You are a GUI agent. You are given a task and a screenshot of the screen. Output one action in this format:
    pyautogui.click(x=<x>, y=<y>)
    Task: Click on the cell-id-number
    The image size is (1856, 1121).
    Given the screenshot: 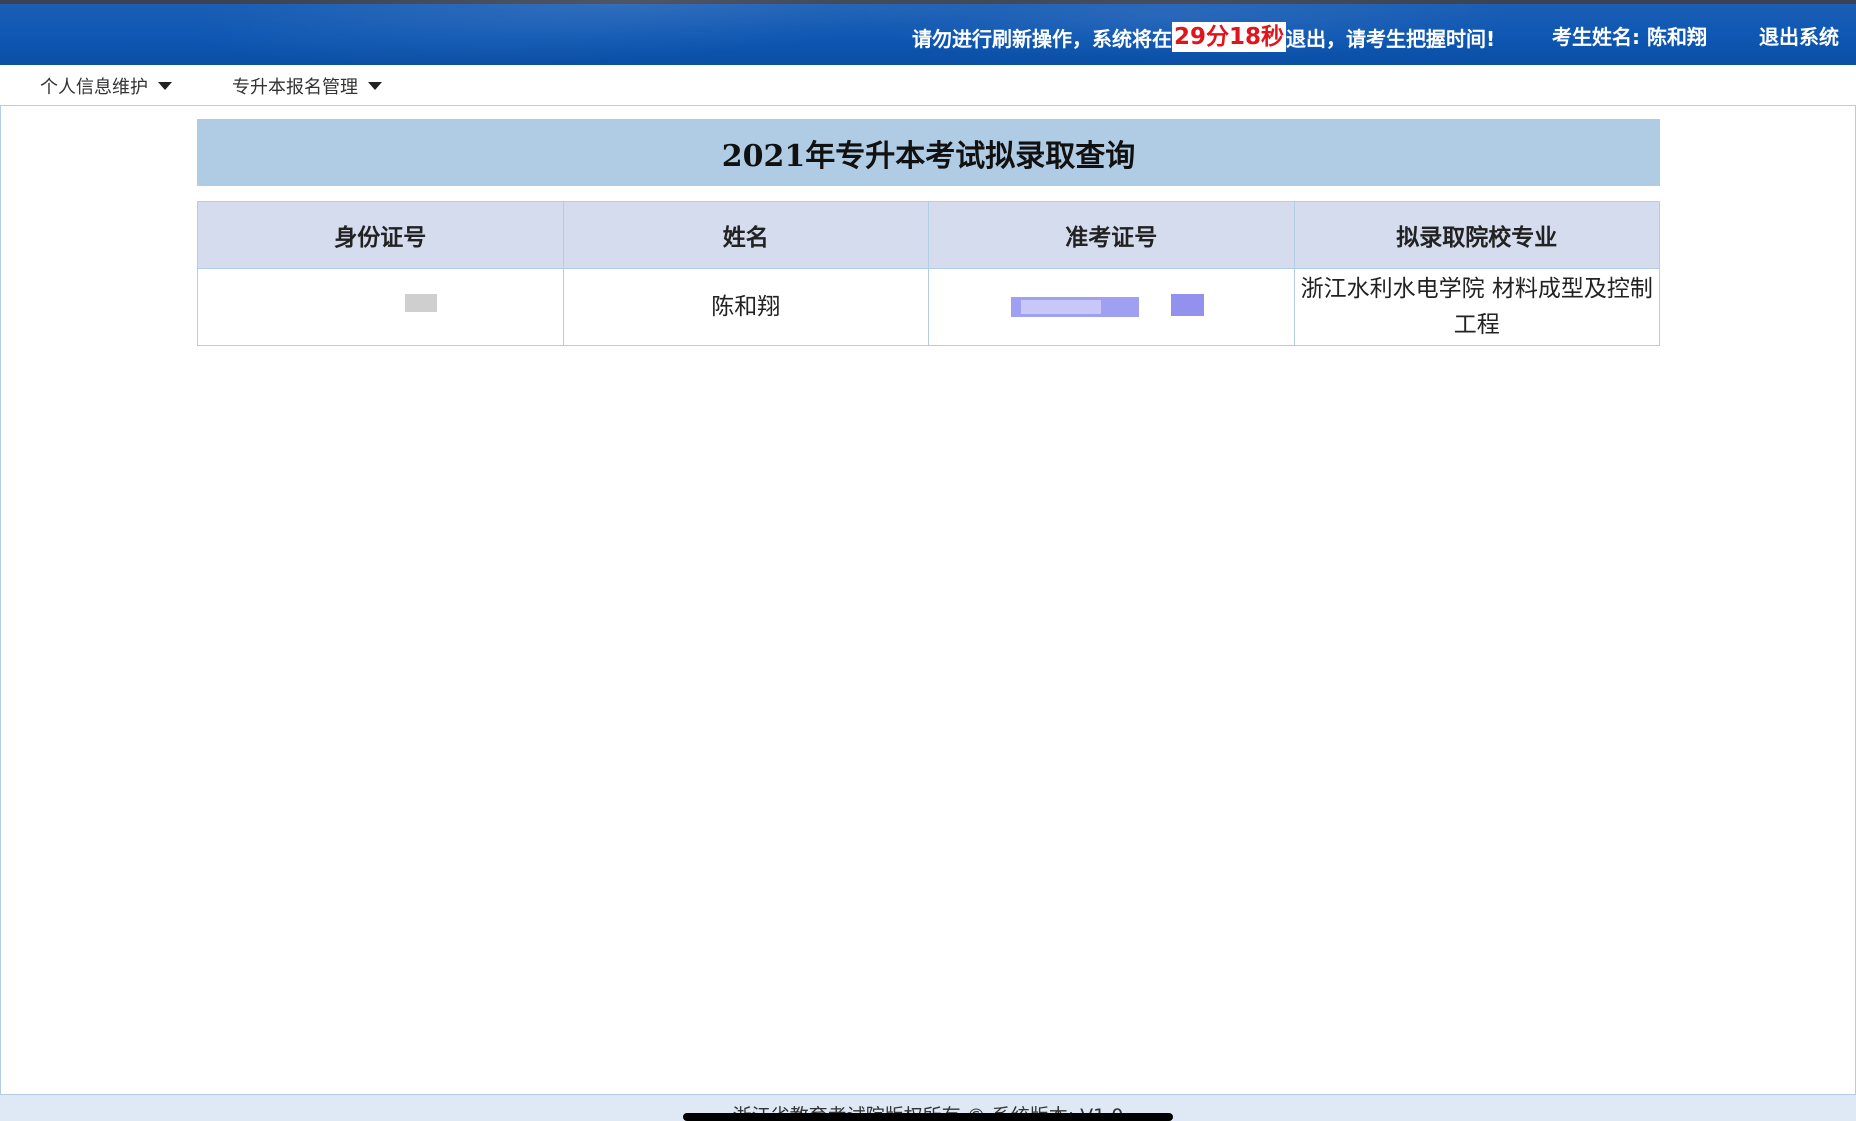 What is the action you would take?
    pyautogui.click(x=380, y=307)
    